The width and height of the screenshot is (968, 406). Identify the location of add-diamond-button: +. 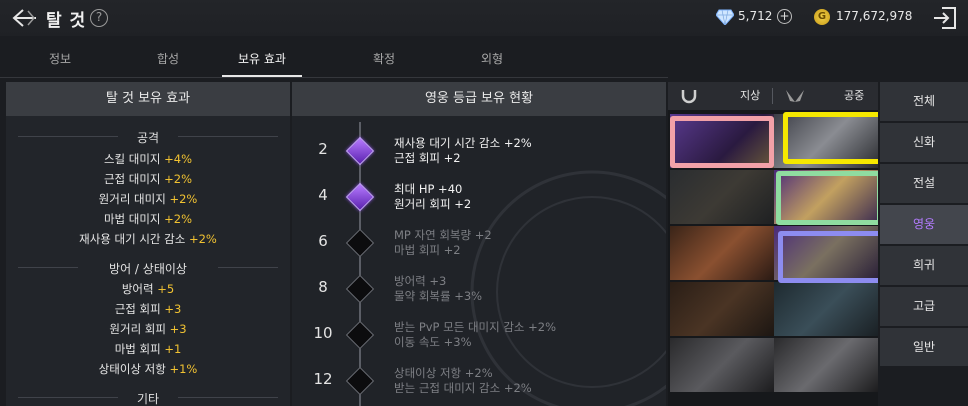
(784, 16).